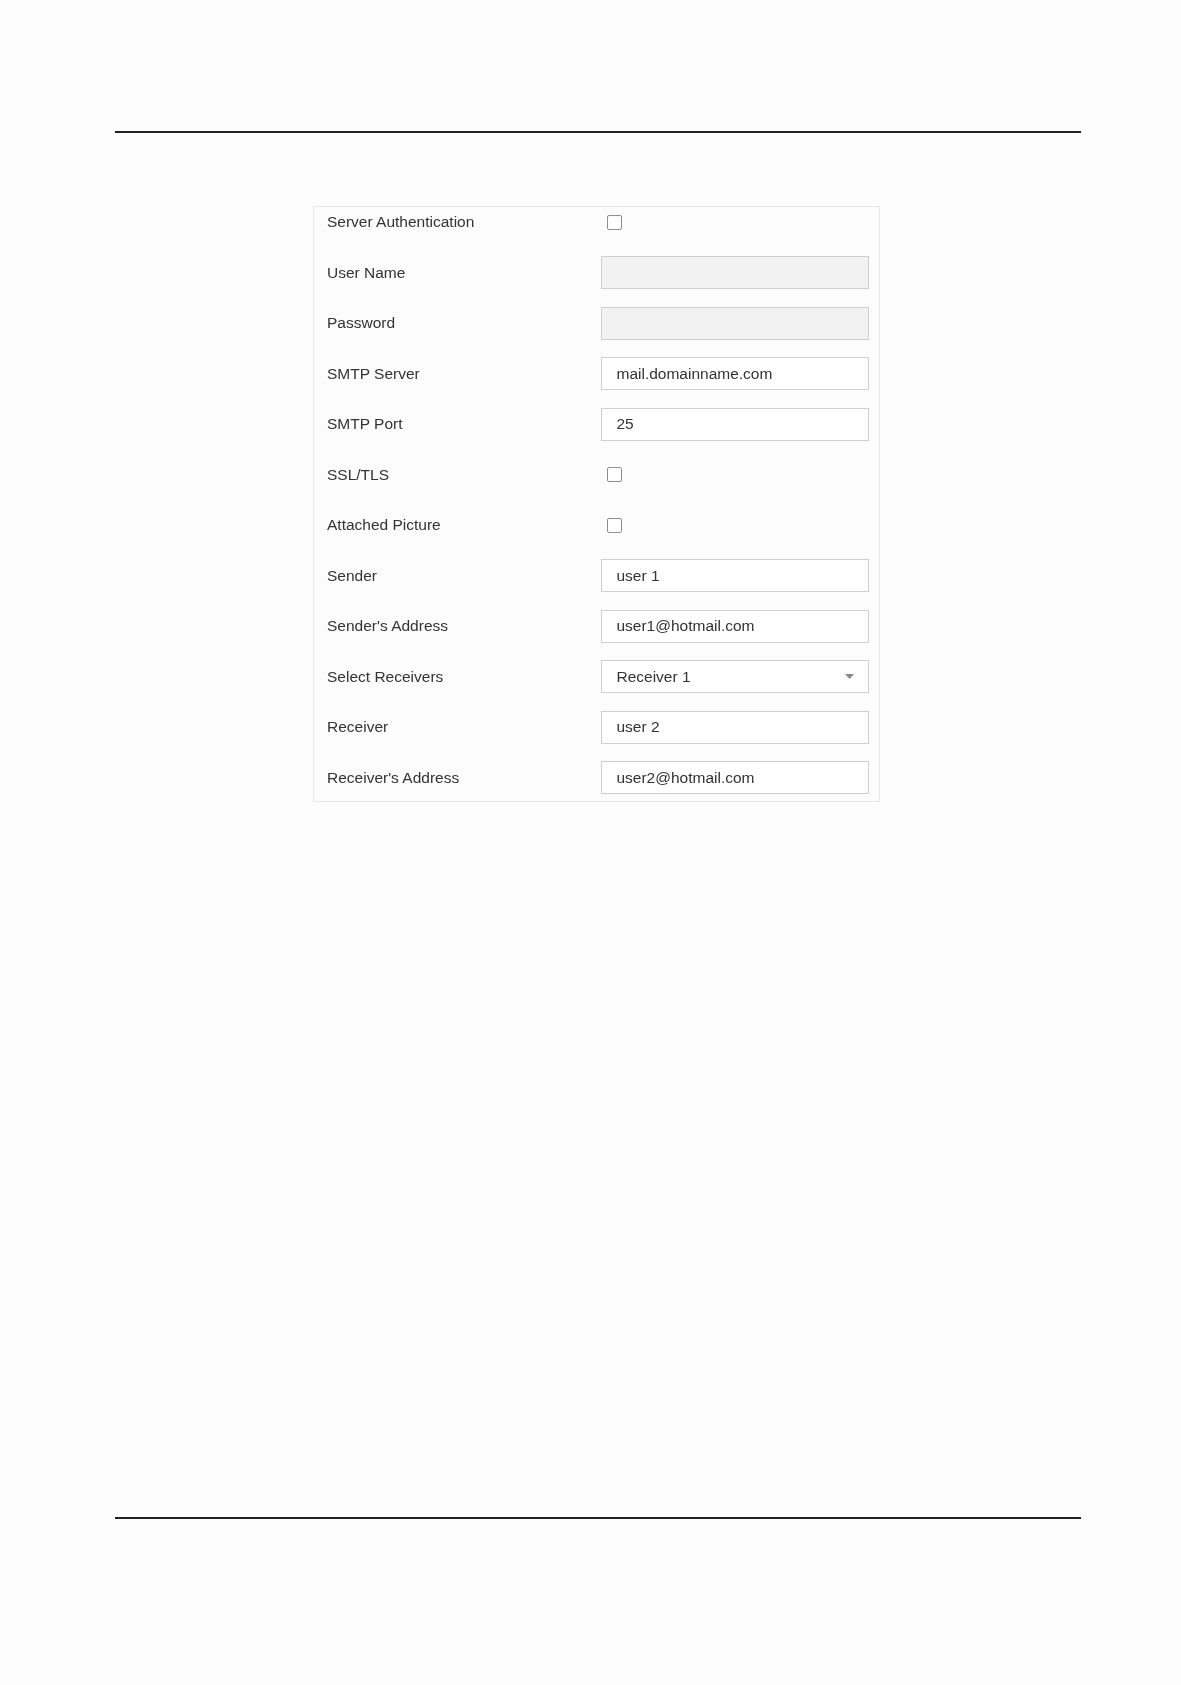 The width and height of the screenshot is (1181, 1685). I want to click on dropdown: Receiver 1, so click(735, 676).